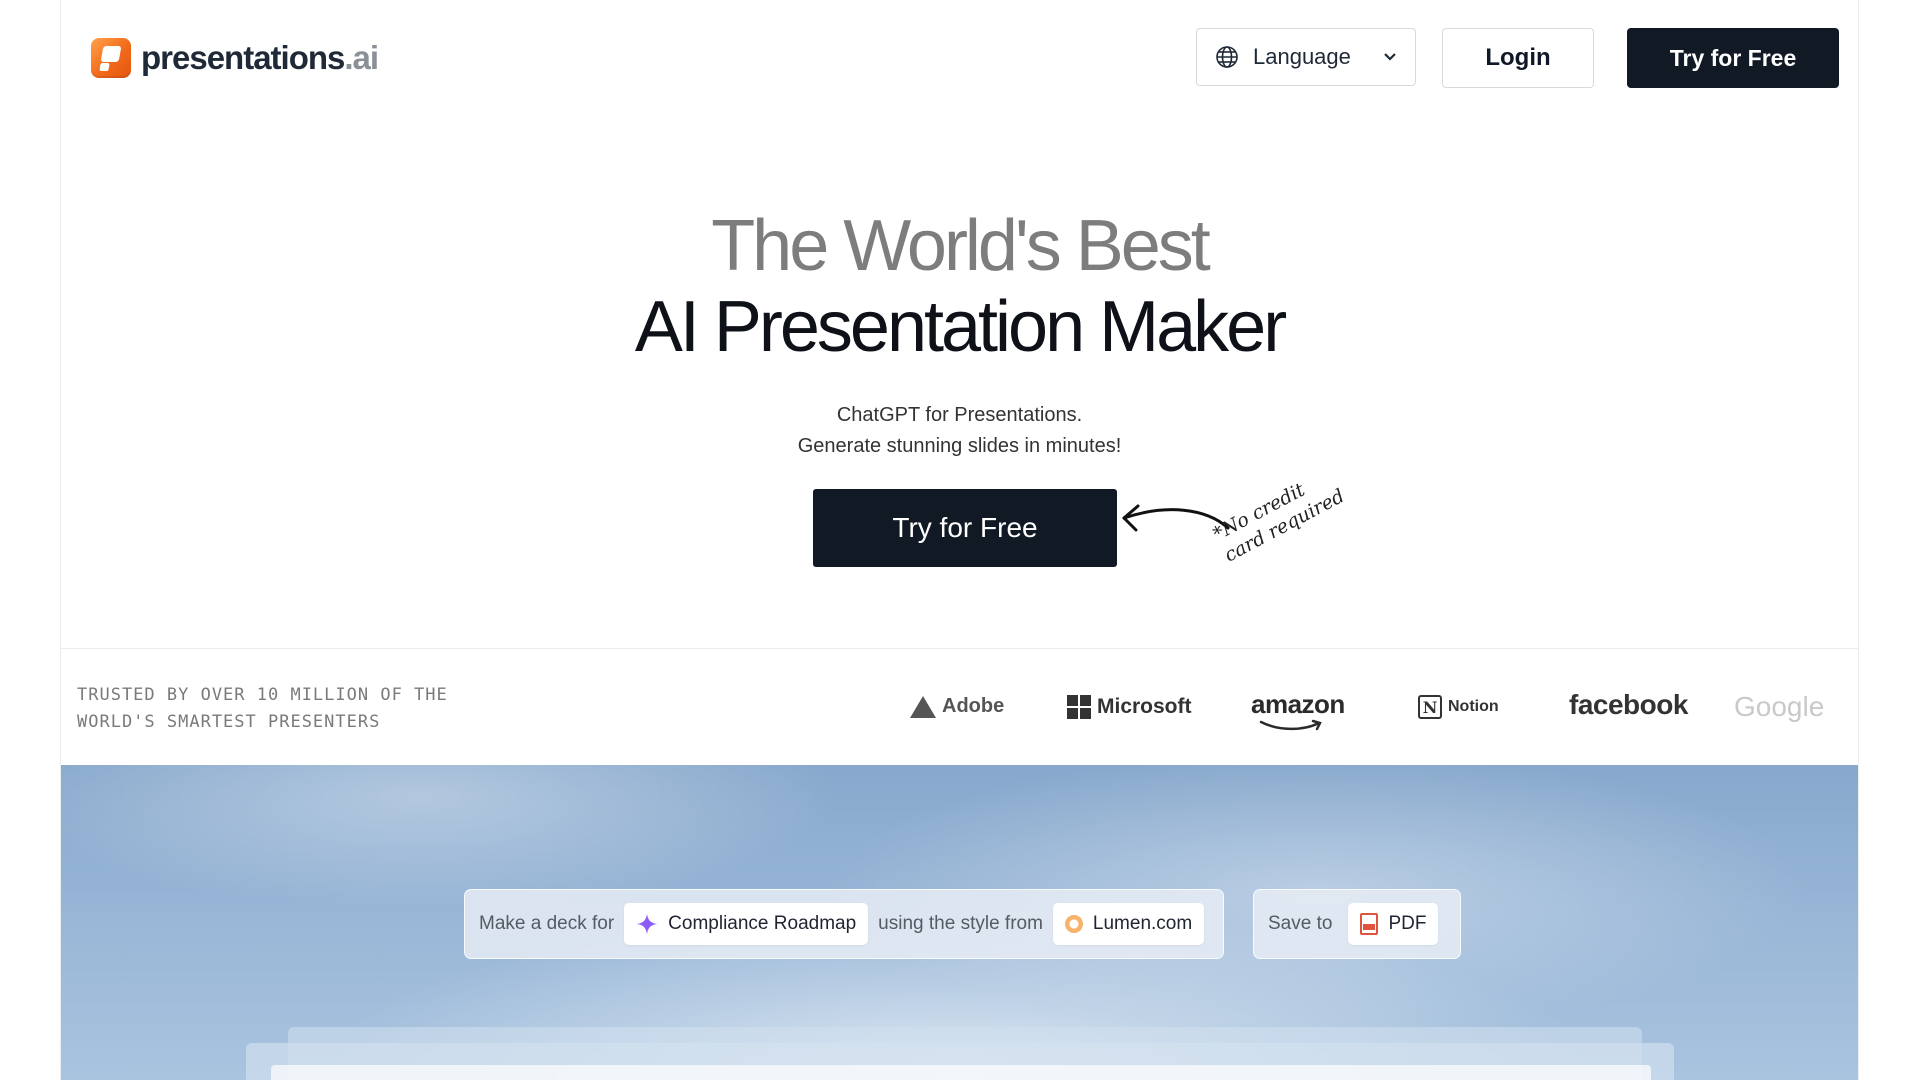  What do you see at coordinates (1390, 57) in the screenshot?
I see `chevron-down-icon` at bounding box center [1390, 57].